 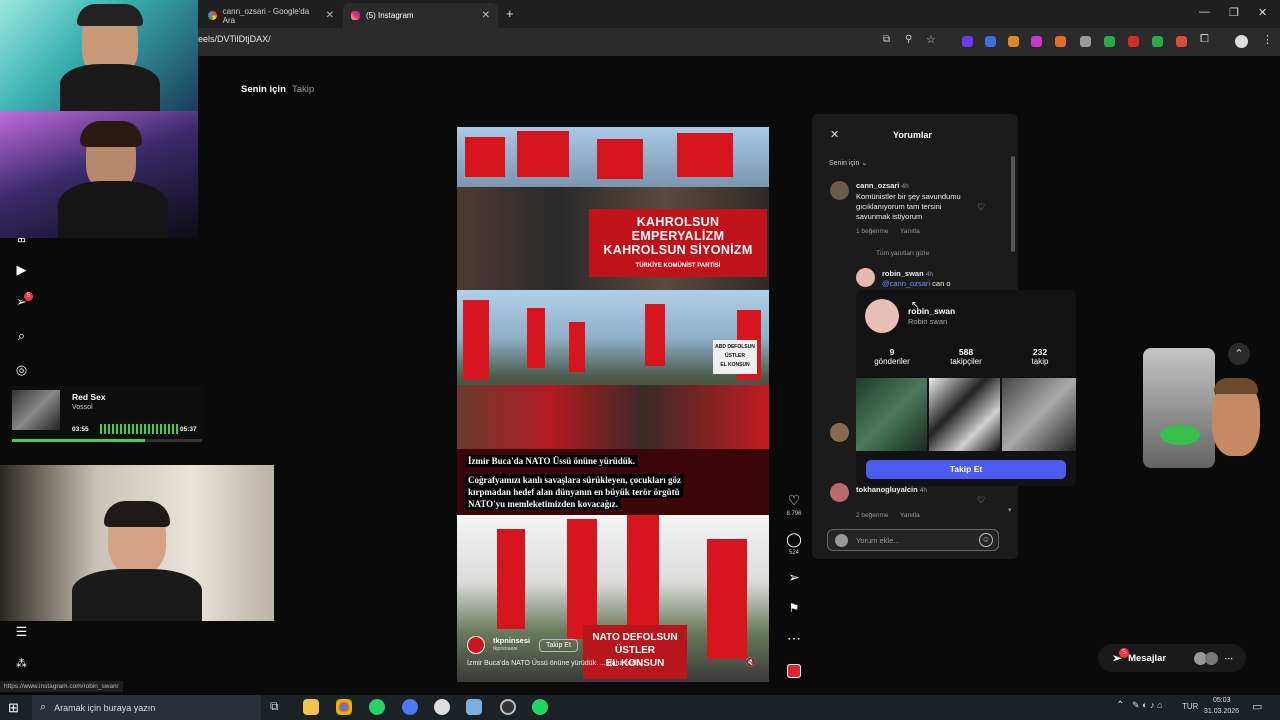 What do you see at coordinates (21, 631) in the screenshot?
I see `hamburger-menu-icon: ☰` at bounding box center [21, 631].